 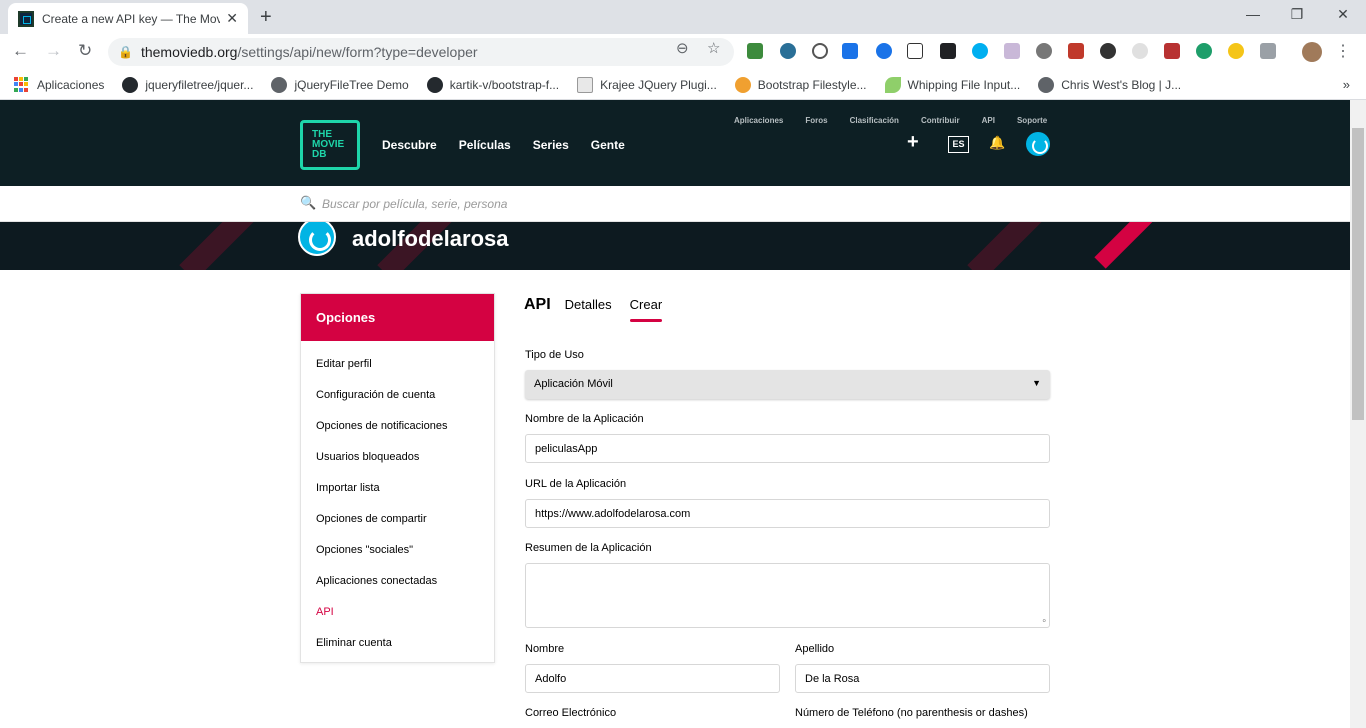 I want to click on last-name-label: Apellido, so click(x=815, y=649).